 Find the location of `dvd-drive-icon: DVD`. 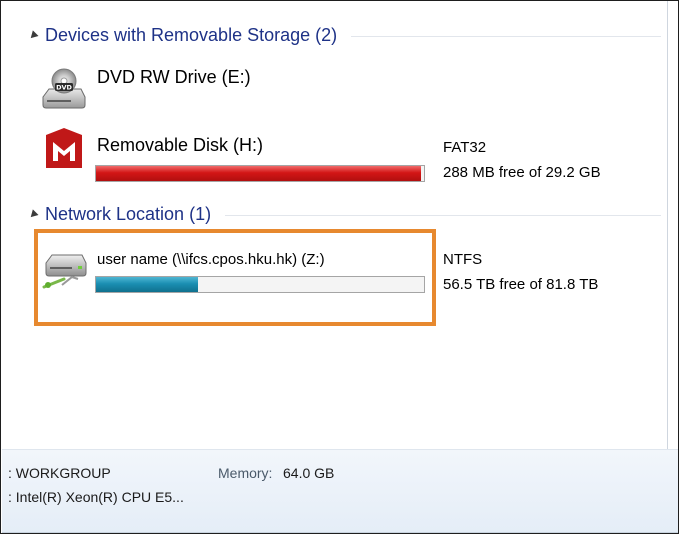

dvd-drive-icon: DVD is located at coordinates (64, 88).